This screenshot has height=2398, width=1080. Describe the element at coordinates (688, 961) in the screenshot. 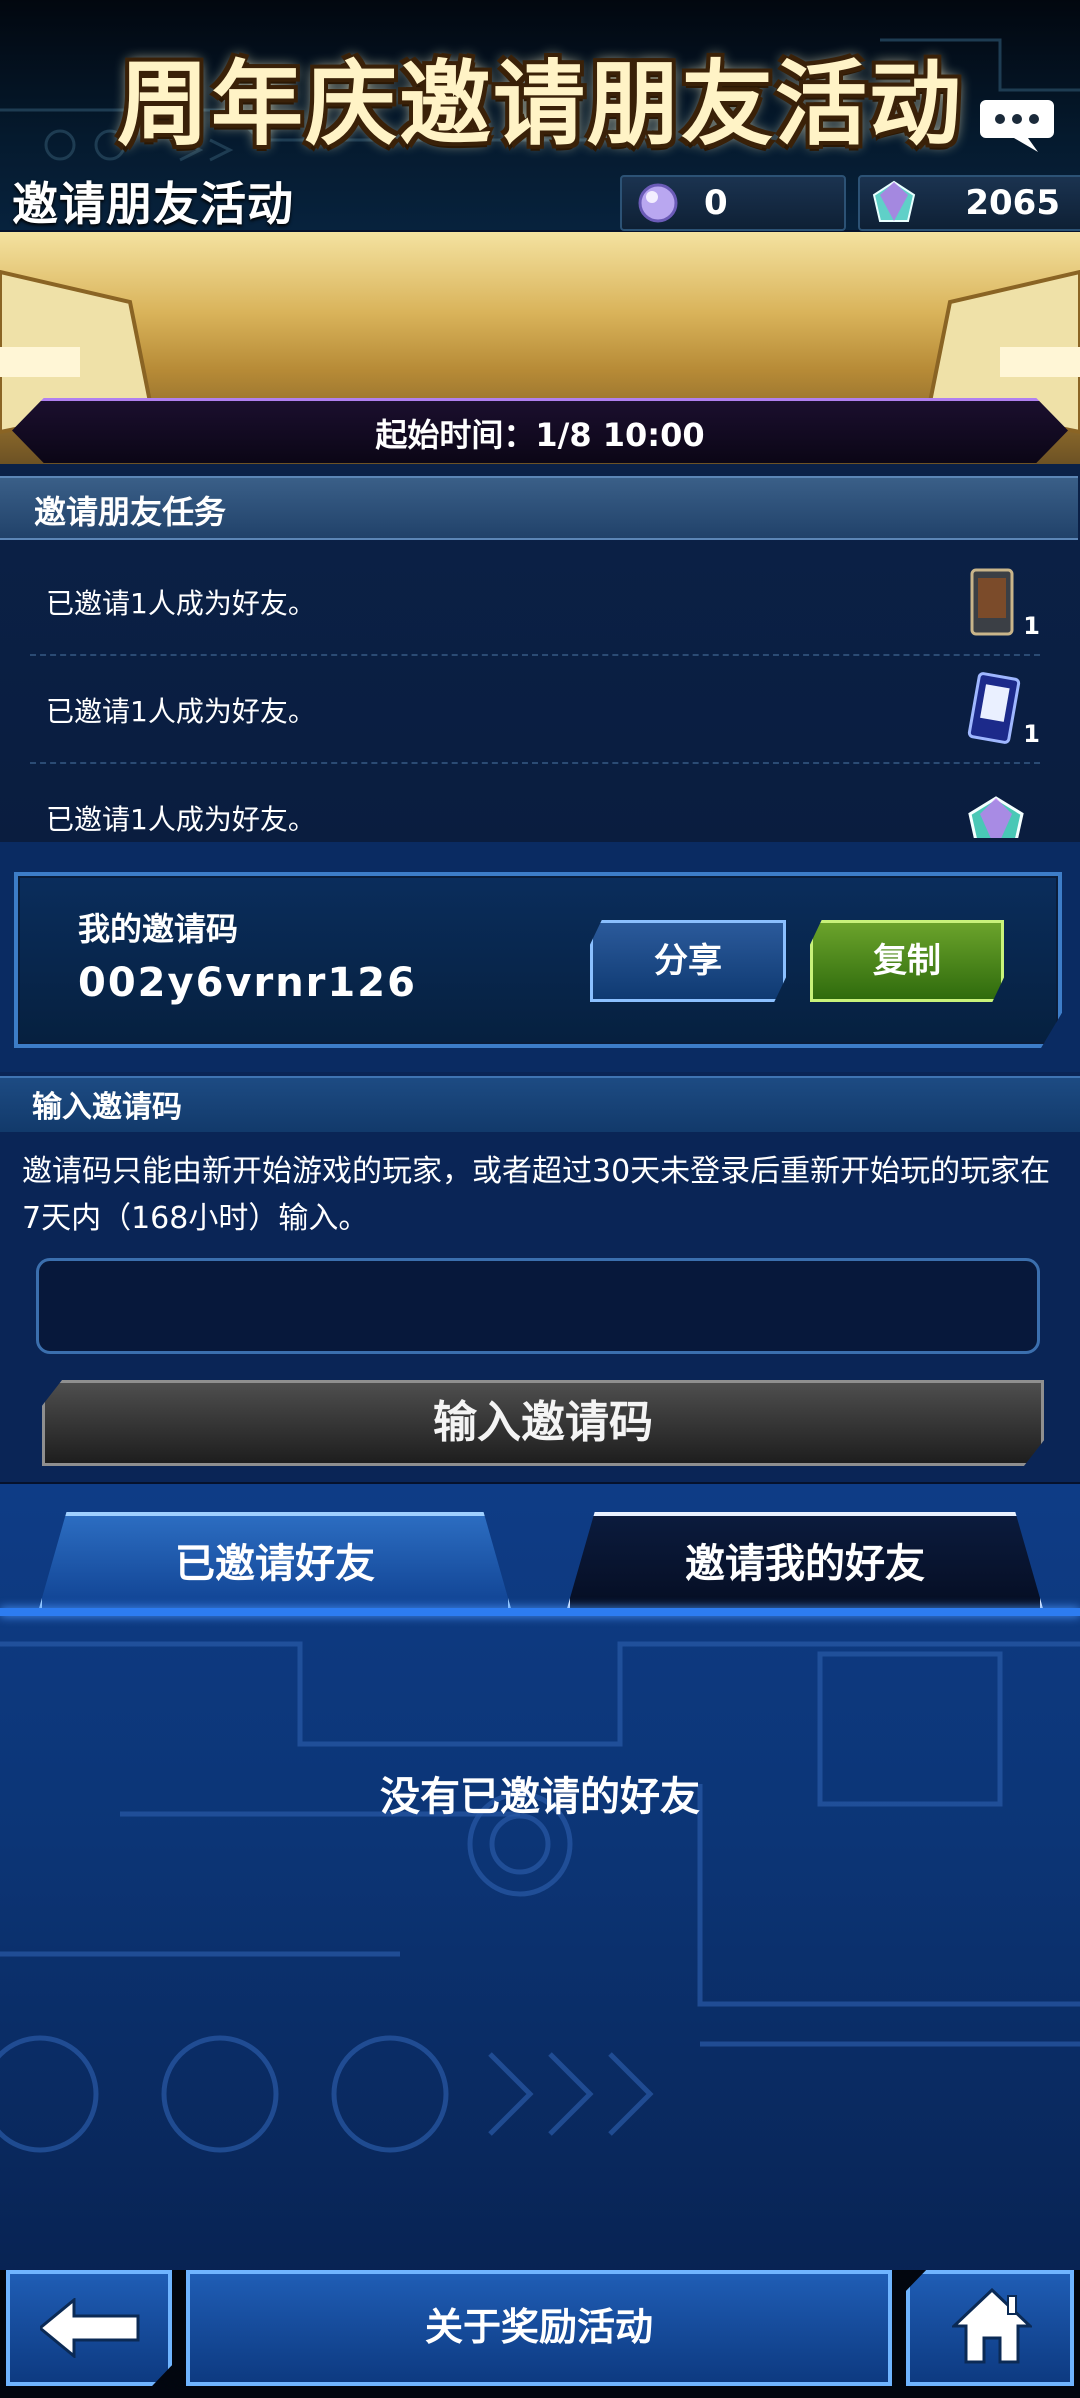

I see `share-button: 分享` at that location.